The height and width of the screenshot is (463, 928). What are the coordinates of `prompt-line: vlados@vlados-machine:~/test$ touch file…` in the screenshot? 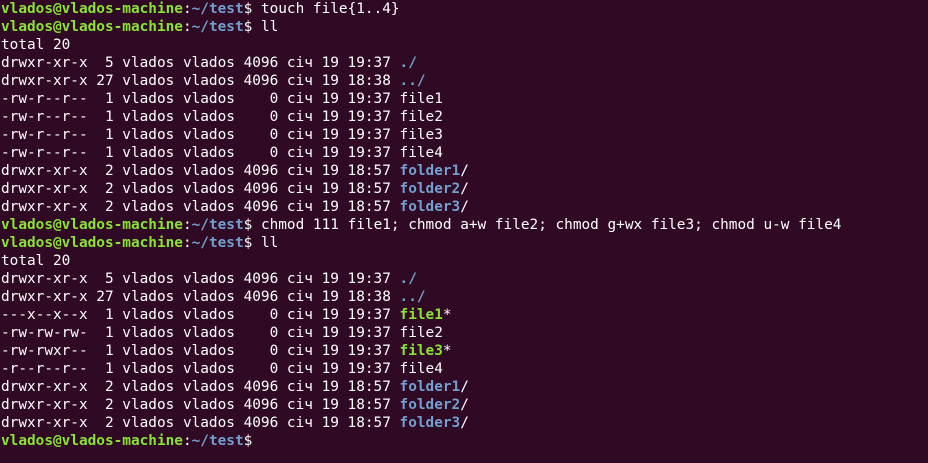 It's located at (464, 9).